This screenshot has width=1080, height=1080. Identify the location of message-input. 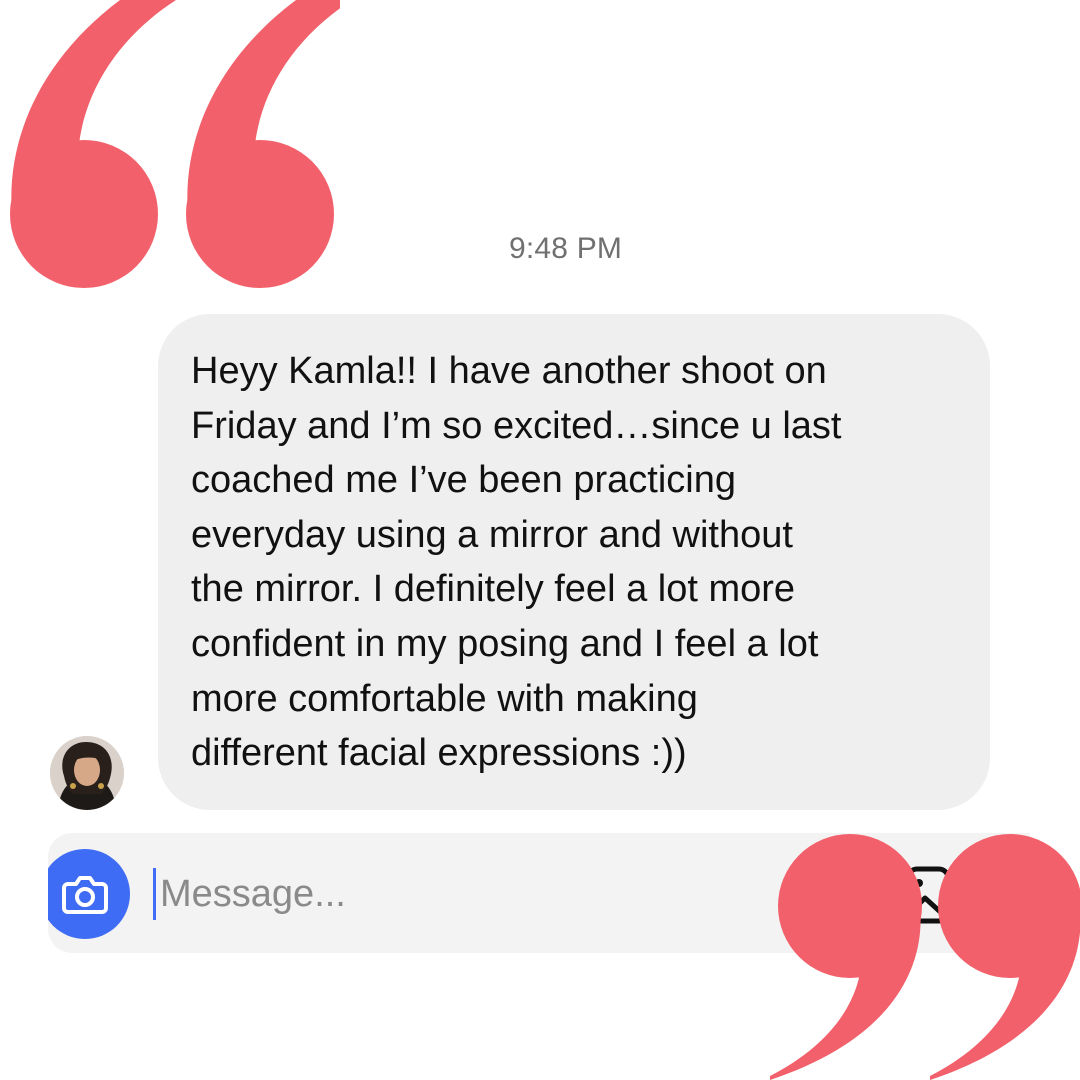
(440, 894).